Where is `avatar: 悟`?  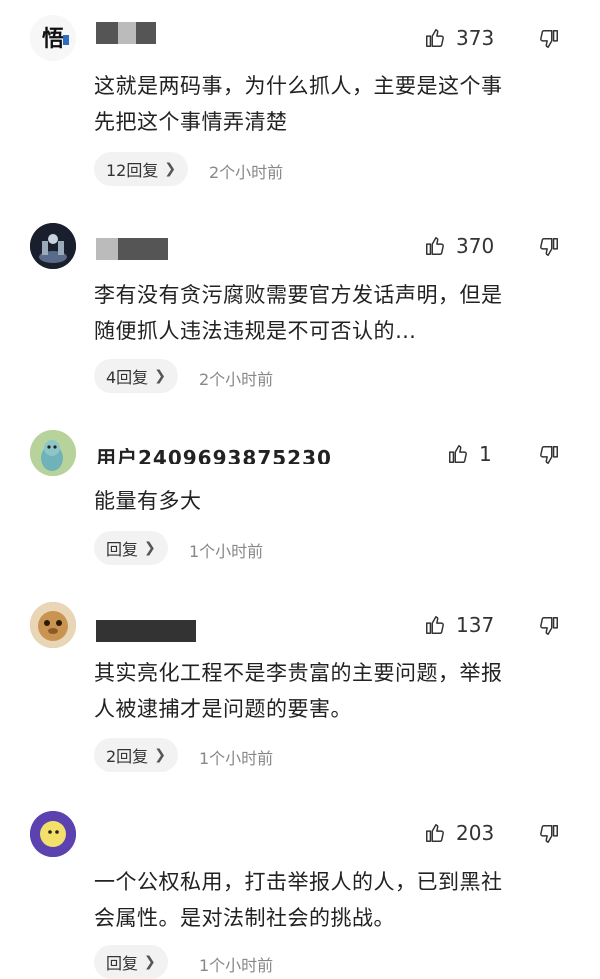
avatar: 悟 is located at coordinates (53, 38).